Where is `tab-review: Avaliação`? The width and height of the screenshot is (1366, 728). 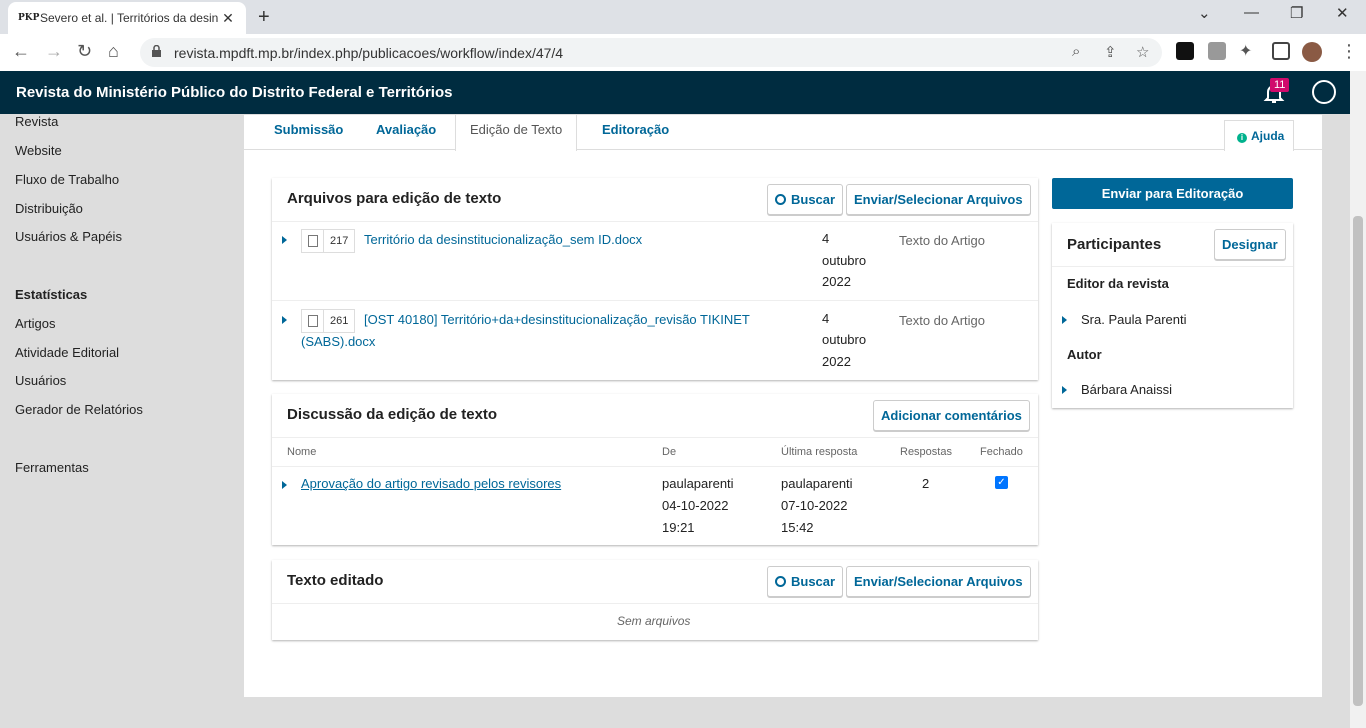 tab-review: Avaliação is located at coordinates (406, 132).